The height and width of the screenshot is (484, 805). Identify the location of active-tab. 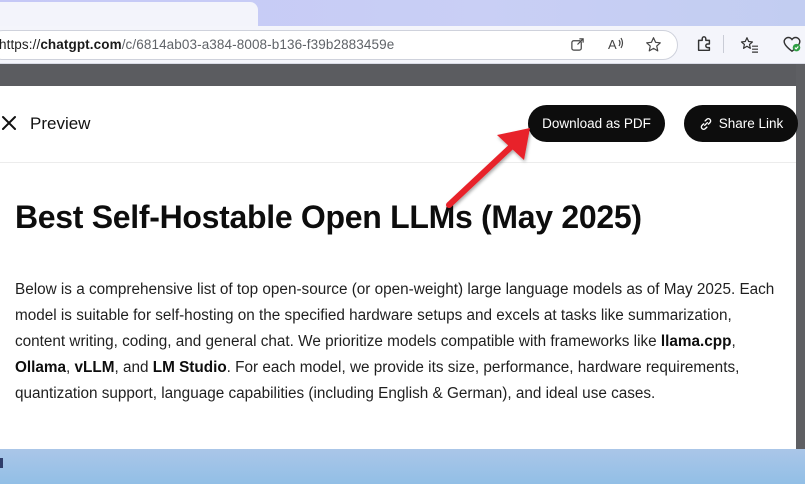
(129, 14).